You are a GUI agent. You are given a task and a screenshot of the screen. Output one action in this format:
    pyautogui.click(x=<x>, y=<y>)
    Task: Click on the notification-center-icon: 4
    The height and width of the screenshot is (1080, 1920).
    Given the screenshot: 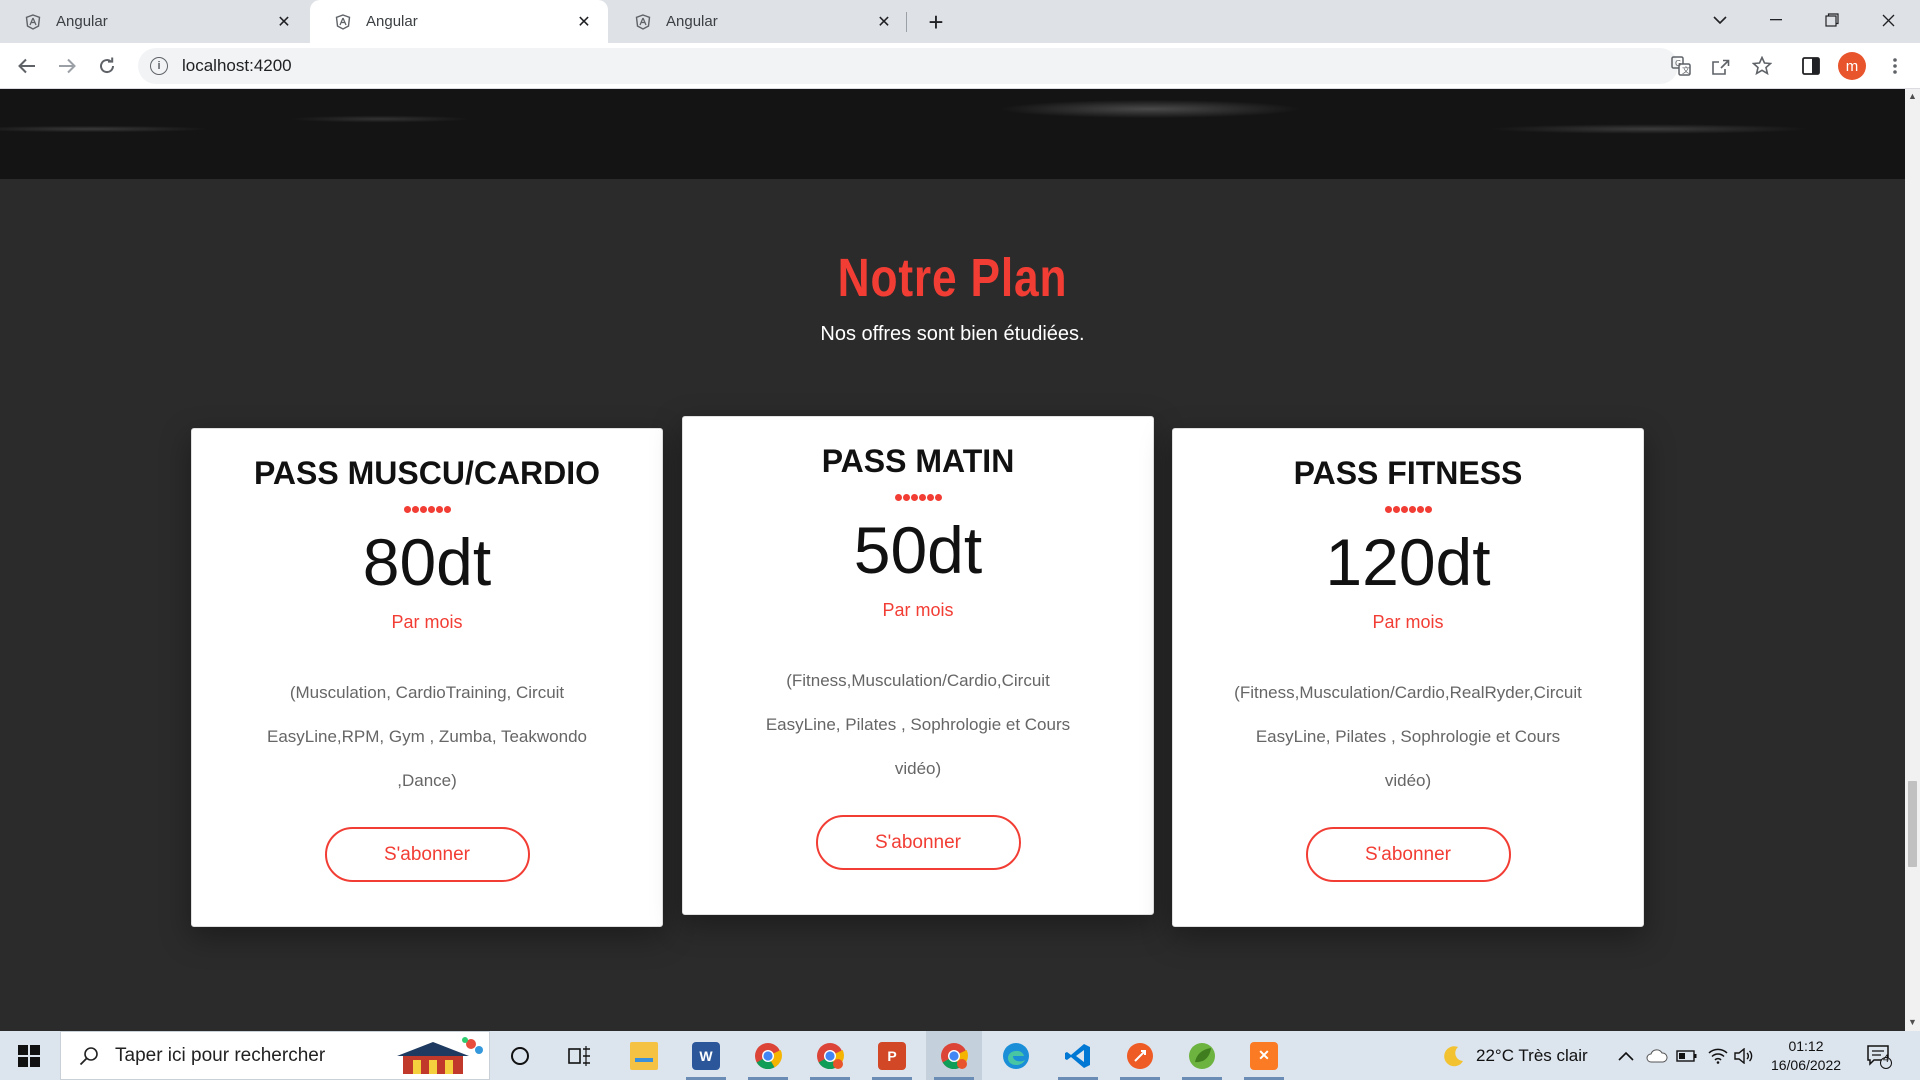 What is the action you would take?
    pyautogui.click(x=1879, y=1055)
    